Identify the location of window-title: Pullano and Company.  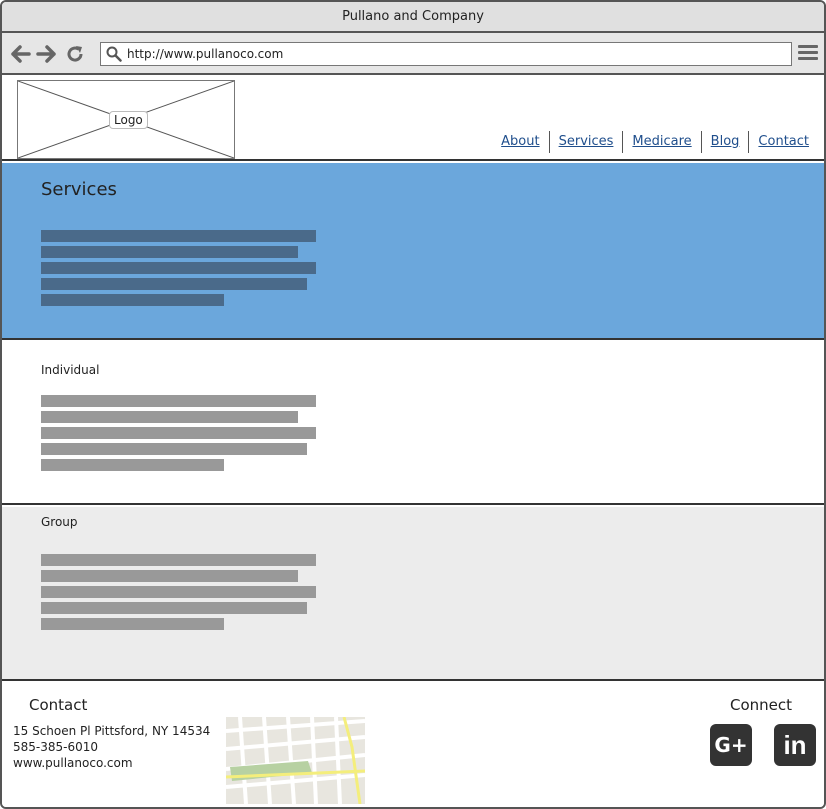
(413, 16).